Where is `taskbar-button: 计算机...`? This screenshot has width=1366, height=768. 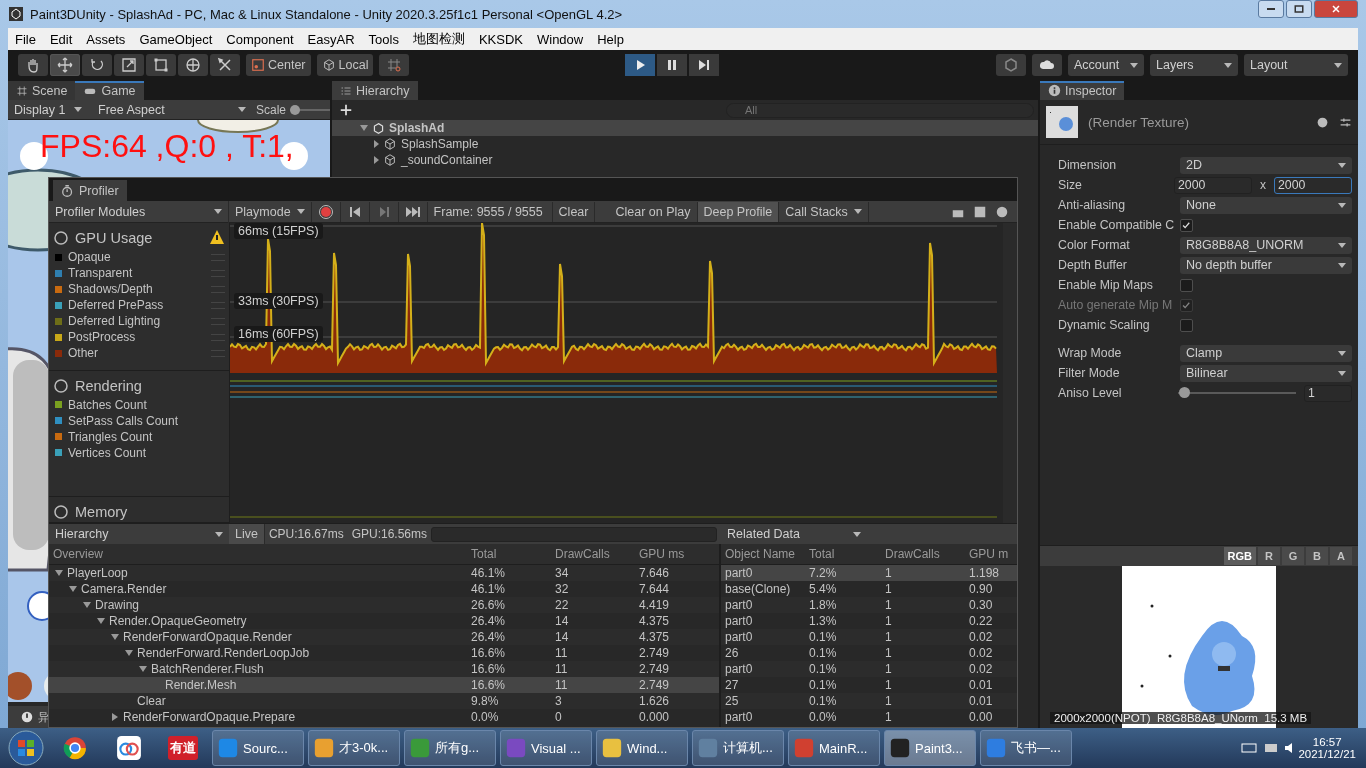
taskbar-button: 计算机... is located at coordinates (738, 748).